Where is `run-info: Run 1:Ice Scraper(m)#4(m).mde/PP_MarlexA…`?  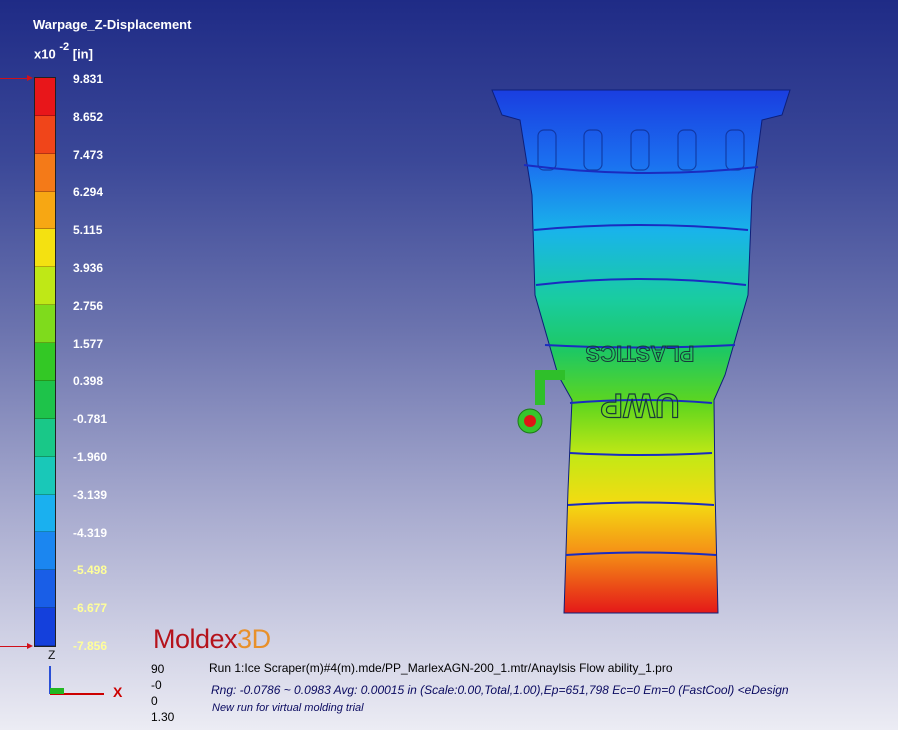 run-info: Run 1:Ice Scraper(m)#4(m).mde/PP_MarlexA… is located at coordinates (441, 668).